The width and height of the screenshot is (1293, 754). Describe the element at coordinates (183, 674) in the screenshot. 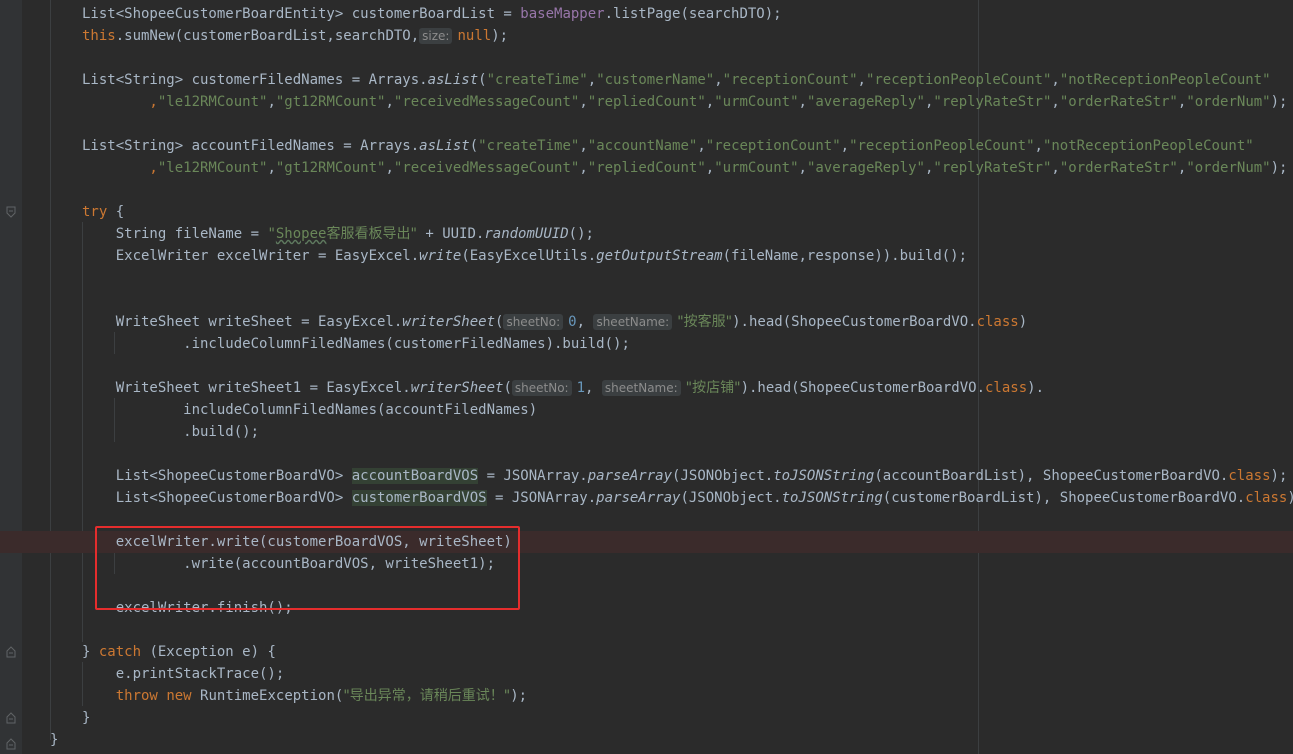

I see `code-token: e.printStackTrace();` at that location.